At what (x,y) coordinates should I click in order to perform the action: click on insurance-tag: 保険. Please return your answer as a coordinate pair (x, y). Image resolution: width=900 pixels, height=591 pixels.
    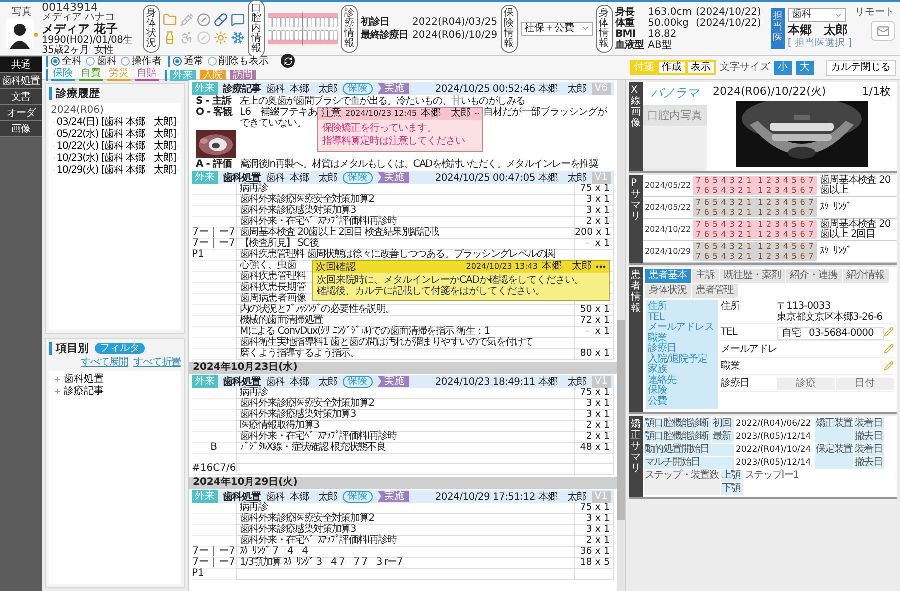
    Looking at the image, I should click on (63, 75).